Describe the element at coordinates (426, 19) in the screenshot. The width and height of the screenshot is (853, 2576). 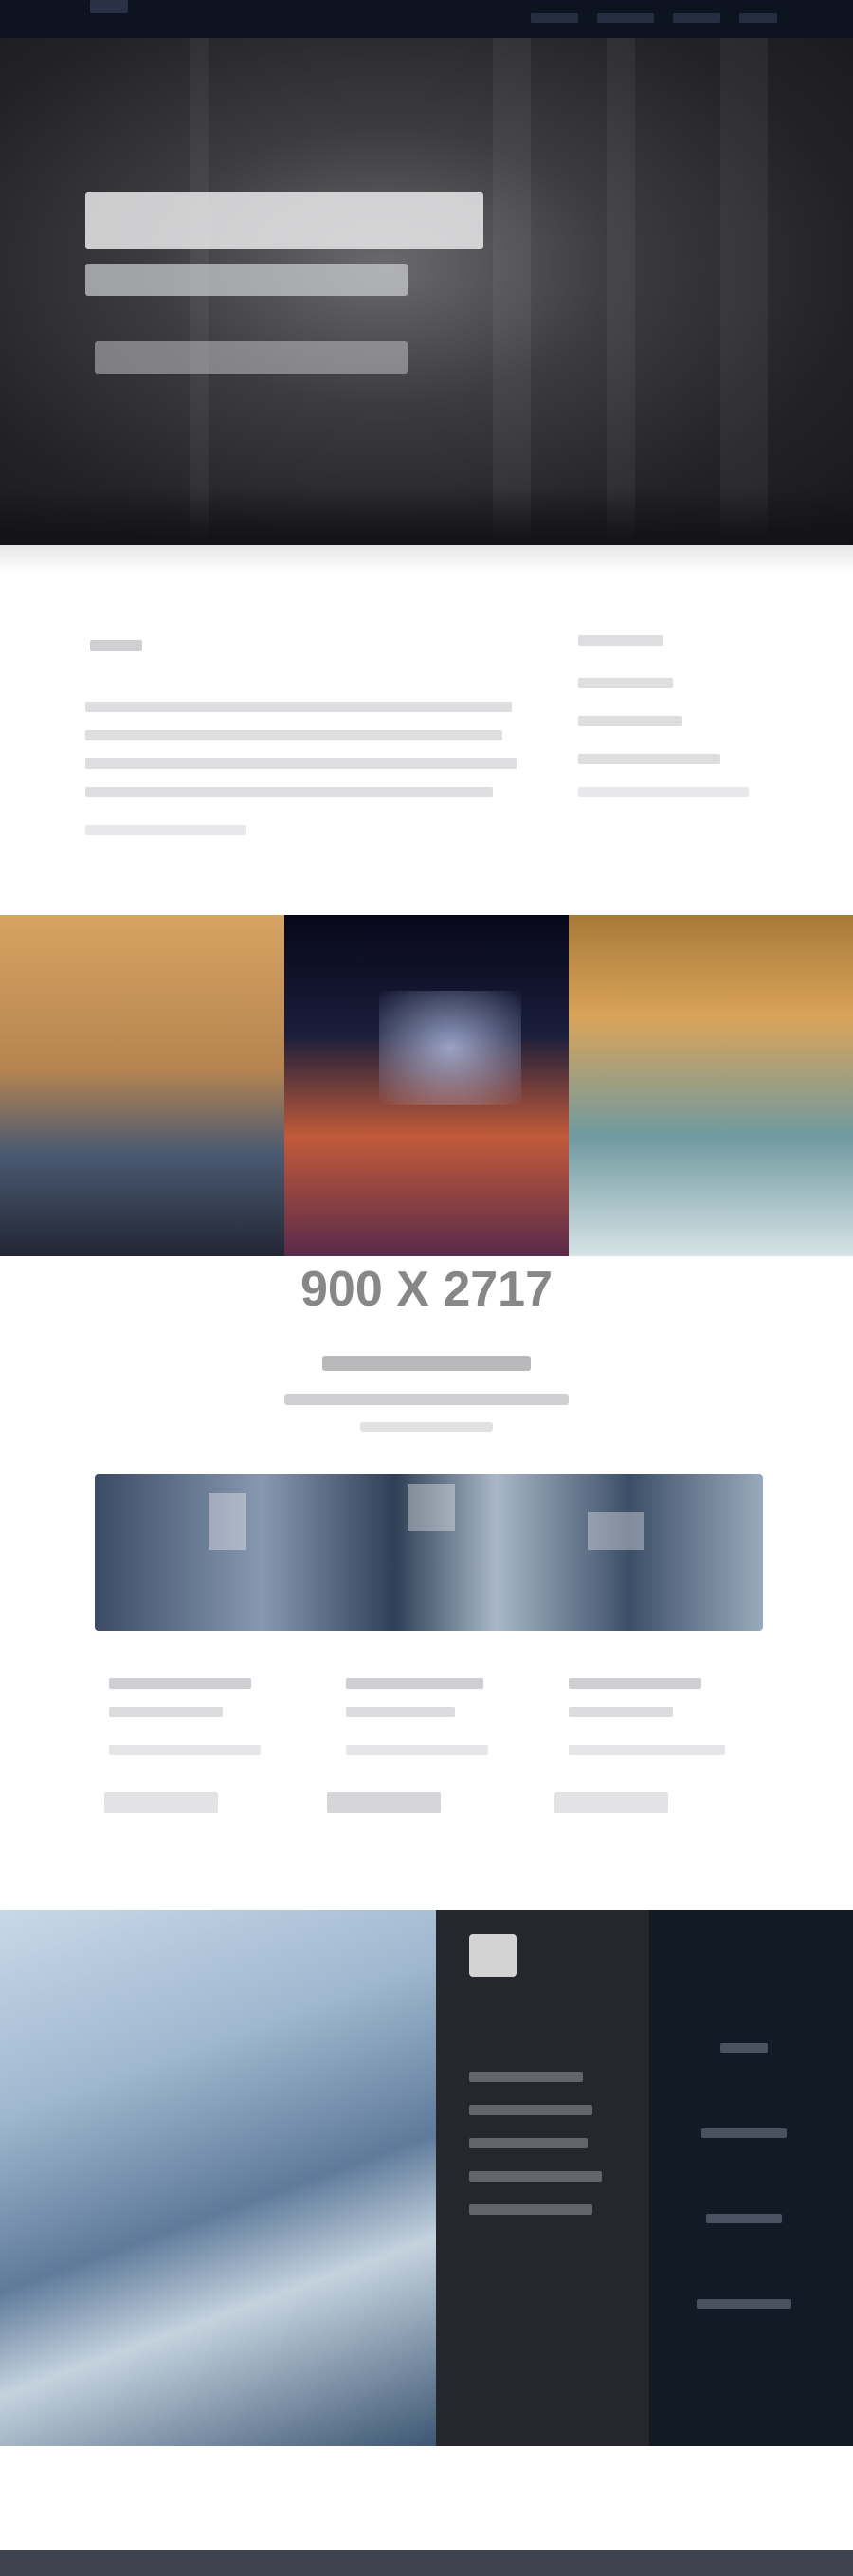
I see `top-navbar` at that location.